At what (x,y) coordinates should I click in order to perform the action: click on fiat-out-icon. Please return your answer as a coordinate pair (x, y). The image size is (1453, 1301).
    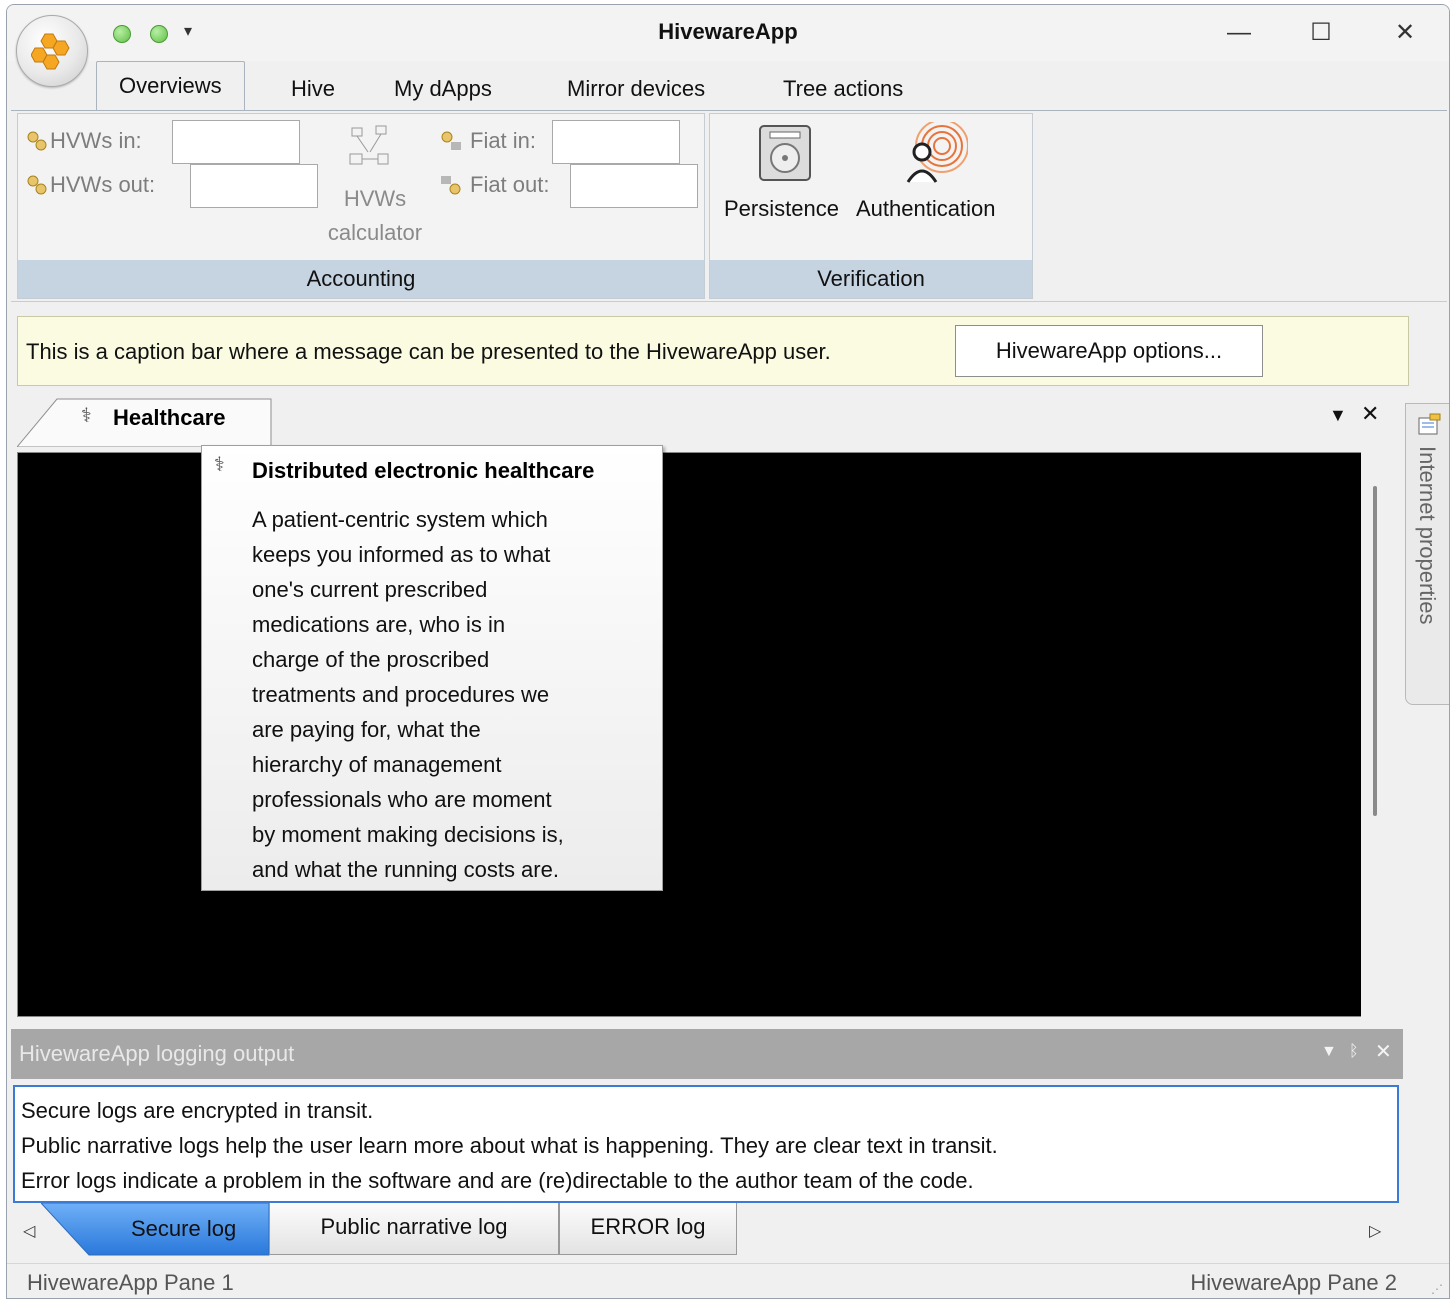
    Looking at the image, I should click on (451, 185).